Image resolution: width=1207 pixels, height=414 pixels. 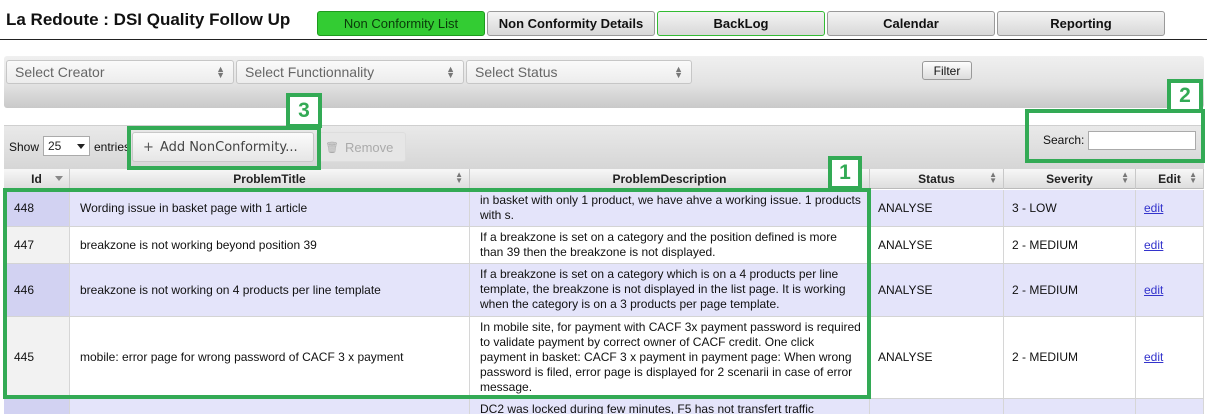 What do you see at coordinates (571, 23) in the screenshot?
I see `tab-non-conformity-details: Non Conformity Details` at bounding box center [571, 23].